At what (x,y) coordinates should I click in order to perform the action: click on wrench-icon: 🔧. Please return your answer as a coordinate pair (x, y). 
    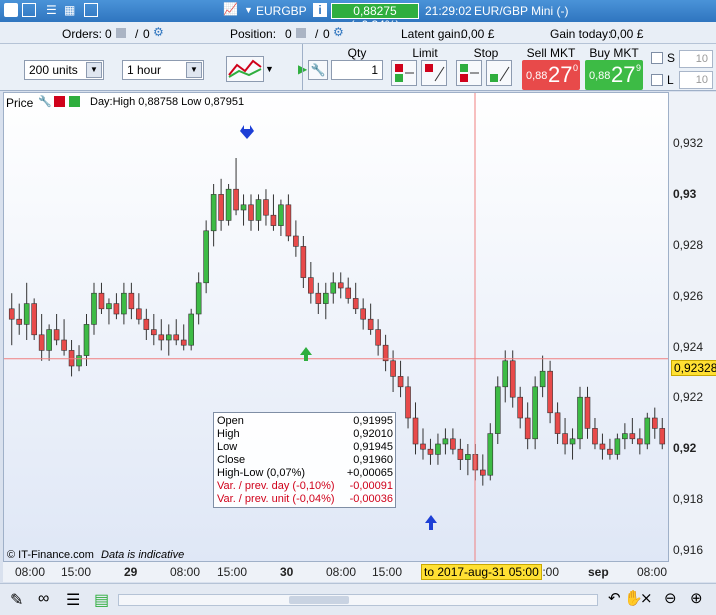
    Looking at the image, I should click on (45, 101).